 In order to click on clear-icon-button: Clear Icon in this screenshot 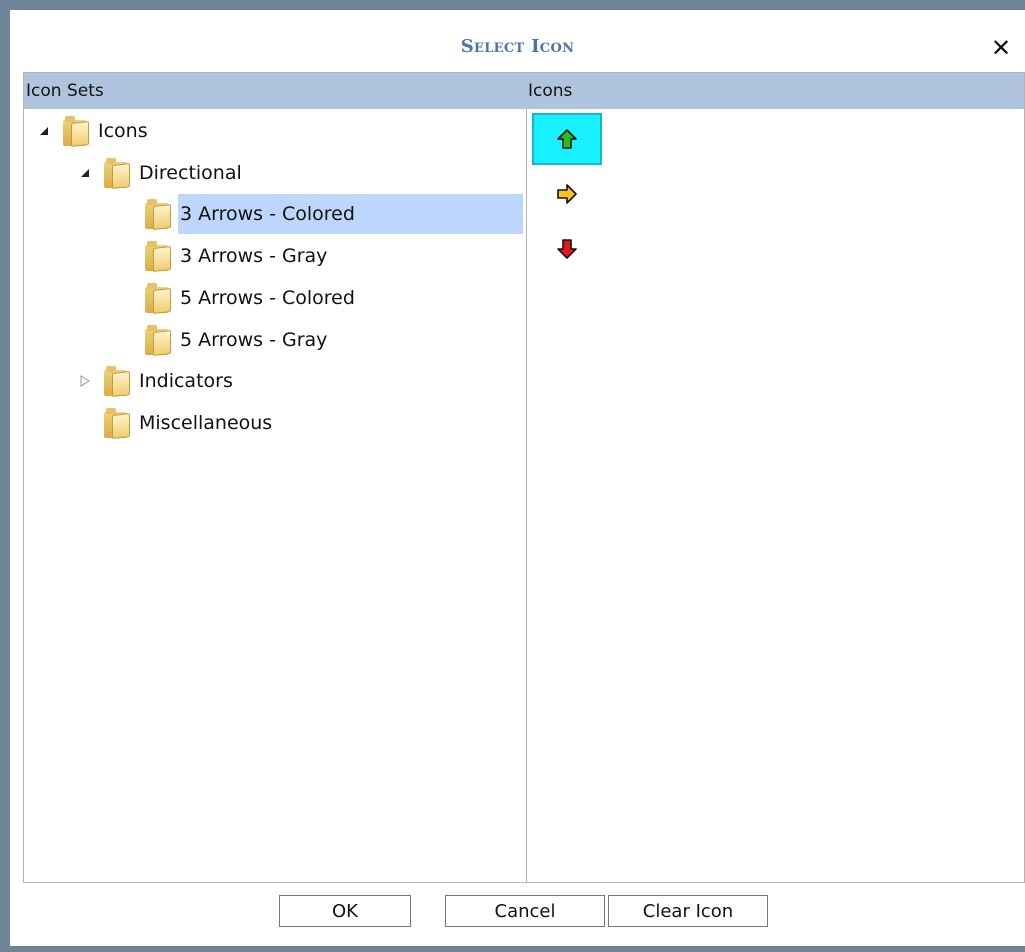, I will do `click(688, 911)`.